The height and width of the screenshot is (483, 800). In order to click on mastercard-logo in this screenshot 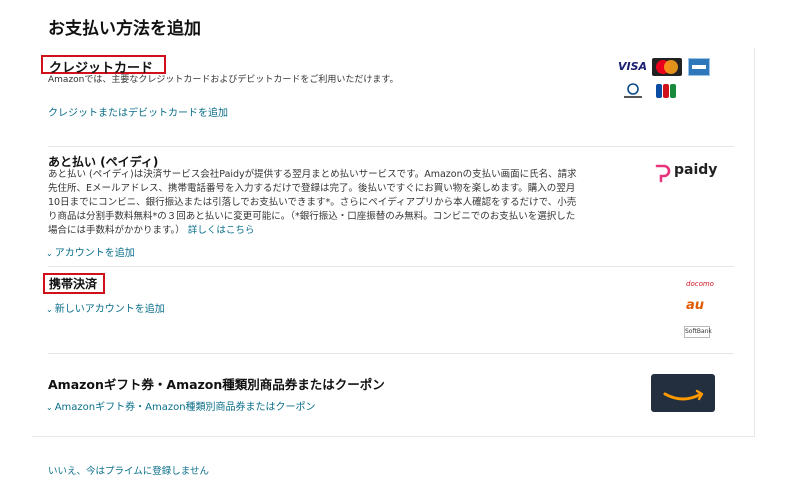, I will do `click(667, 67)`.